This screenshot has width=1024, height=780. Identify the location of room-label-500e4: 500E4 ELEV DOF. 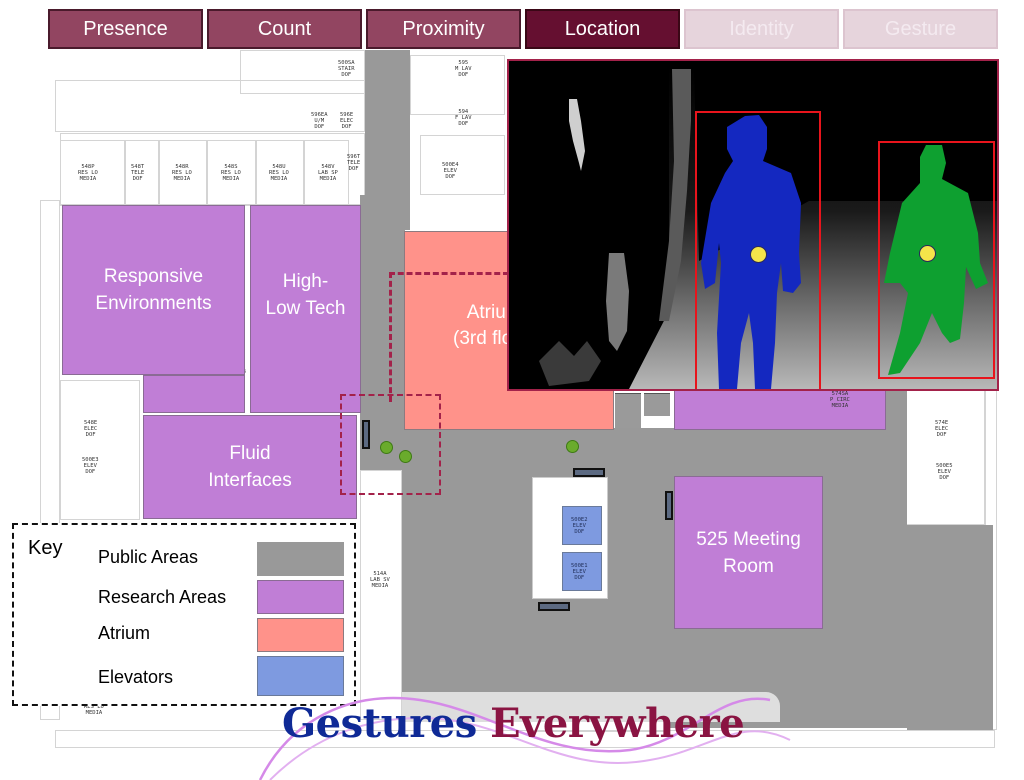
(450, 171).